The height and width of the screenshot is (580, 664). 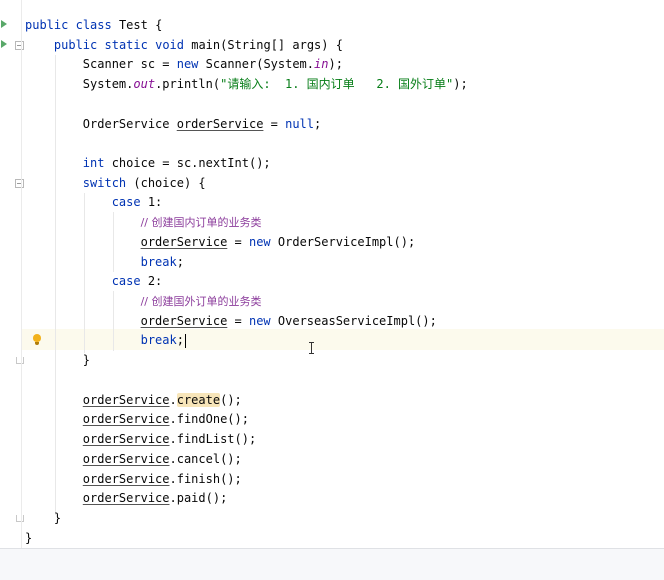 I want to click on code-text: .findOne();, so click(x=209, y=419).